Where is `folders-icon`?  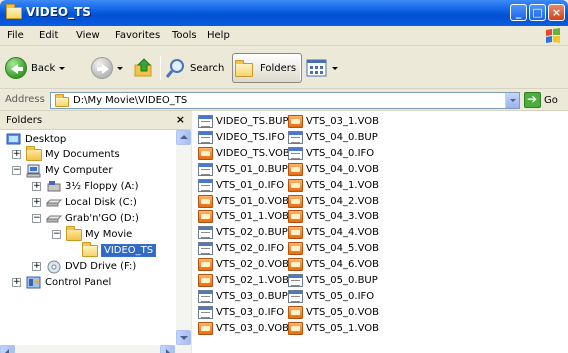
folders-icon is located at coordinates (246, 68).